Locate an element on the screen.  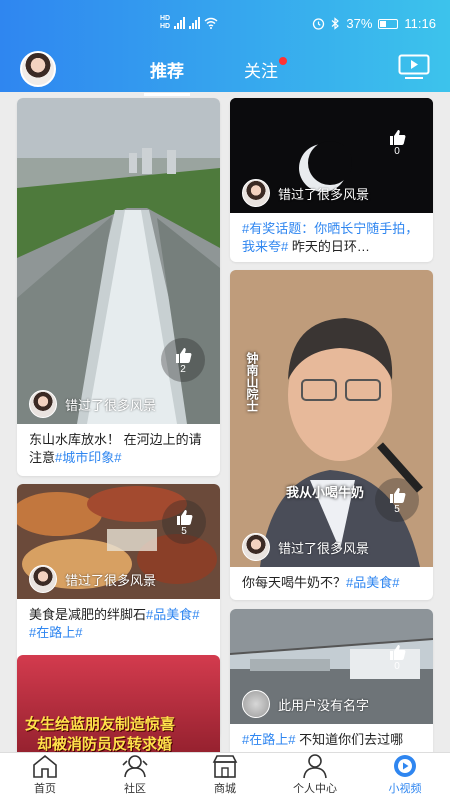
notification-dot is located at coordinates (283, 61).